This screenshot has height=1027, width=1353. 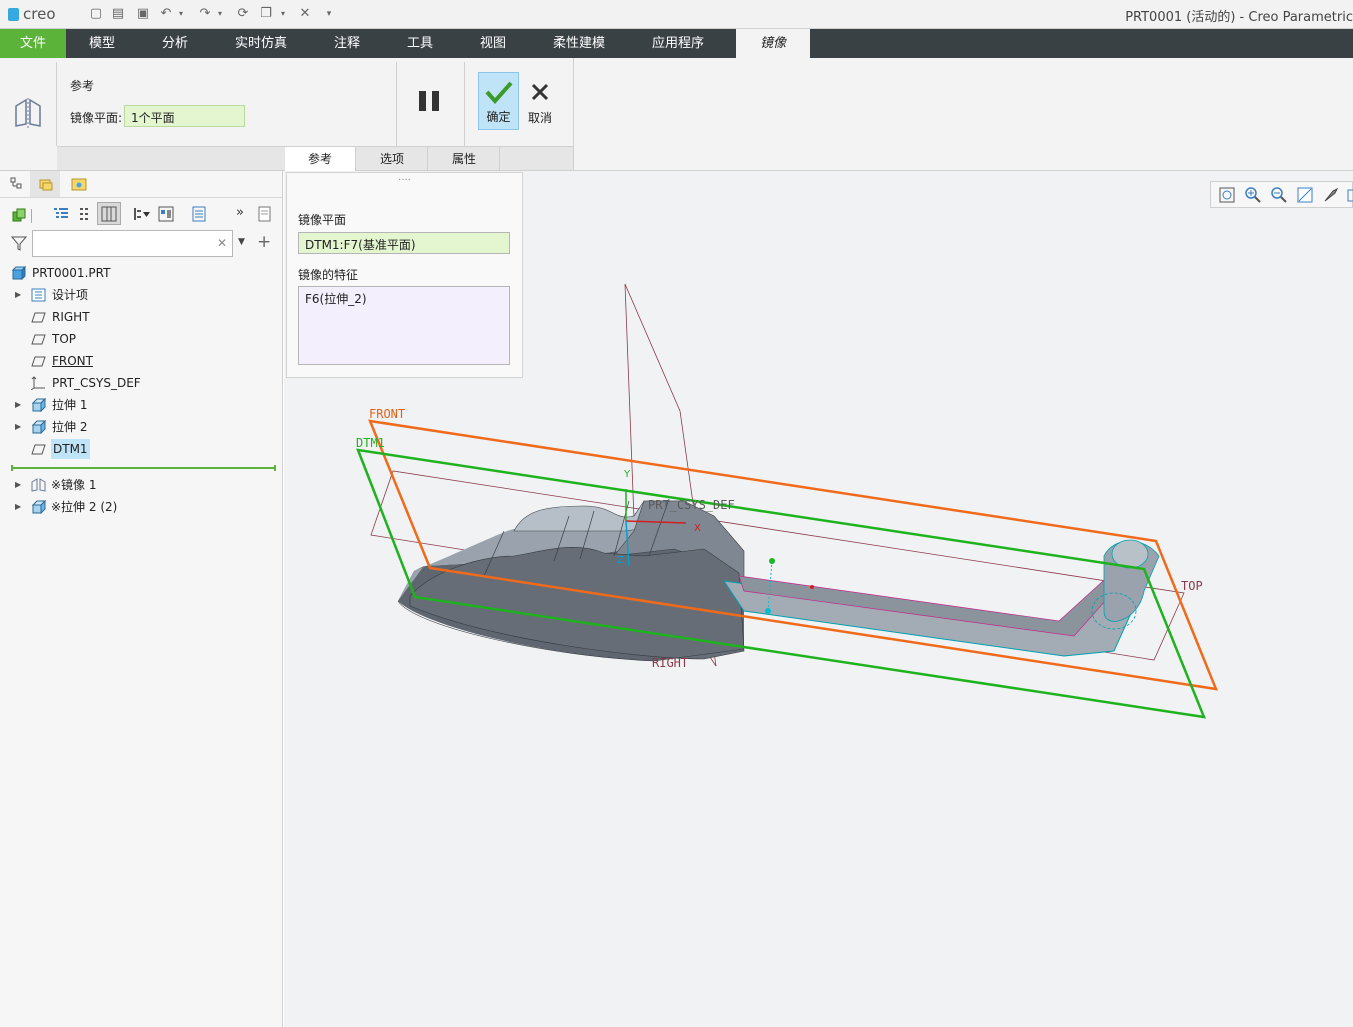 What do you see at coordinates (96, 14) in the screenshot?
I see `new-file-icon: ▢` at bounding box center [96, 14].